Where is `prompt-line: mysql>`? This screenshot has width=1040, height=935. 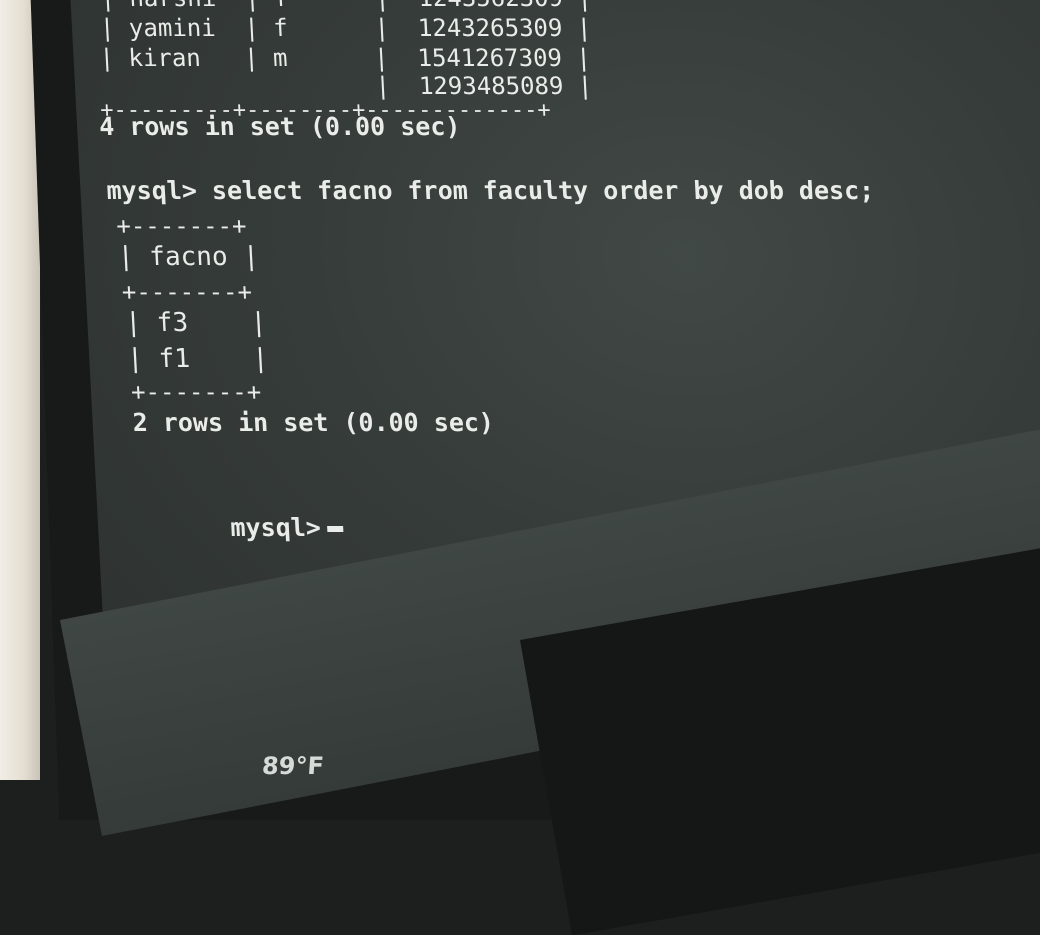 prompt-line: mysql> is located at coordinates (241, 527).